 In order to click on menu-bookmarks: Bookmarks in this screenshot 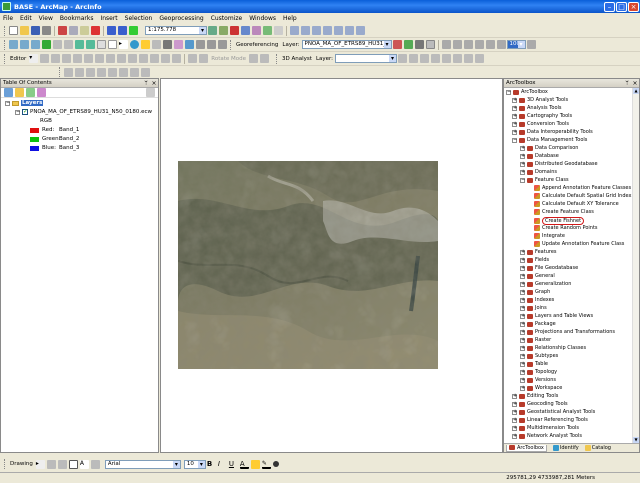, I will do `click(77, 18)`.